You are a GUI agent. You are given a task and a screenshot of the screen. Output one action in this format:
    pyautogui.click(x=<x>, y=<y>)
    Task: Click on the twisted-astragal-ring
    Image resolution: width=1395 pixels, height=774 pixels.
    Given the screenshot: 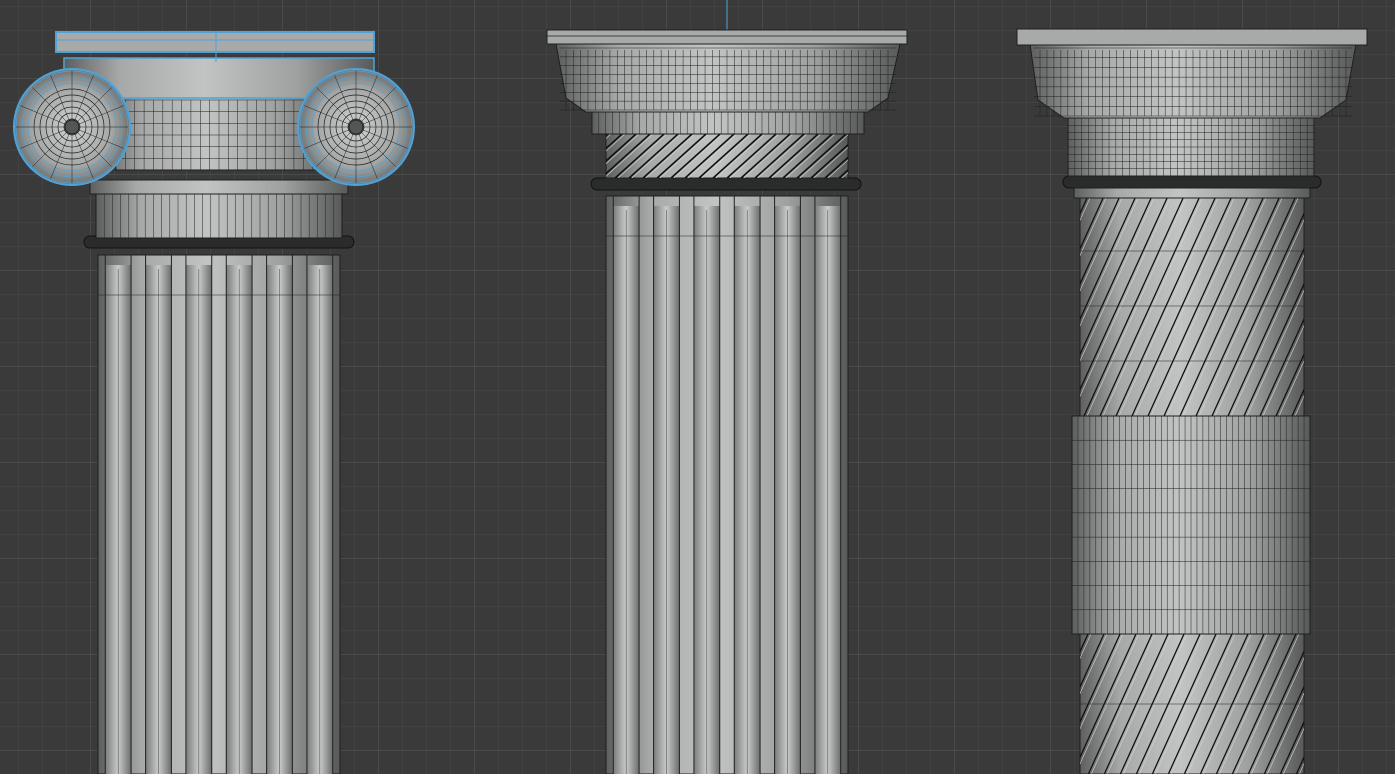 What is the action you would take?
    pyautogui.click(x=1192, y=182)
    